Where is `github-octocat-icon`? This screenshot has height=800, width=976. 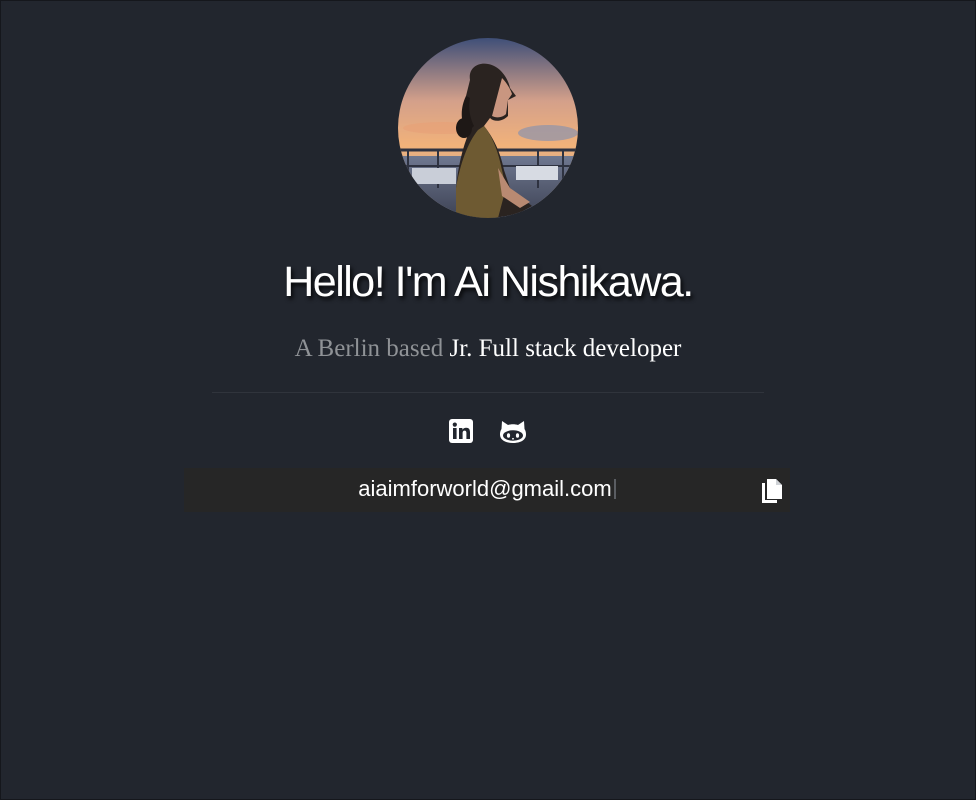 github-octocat-icon is located at coordinates (513, 432).